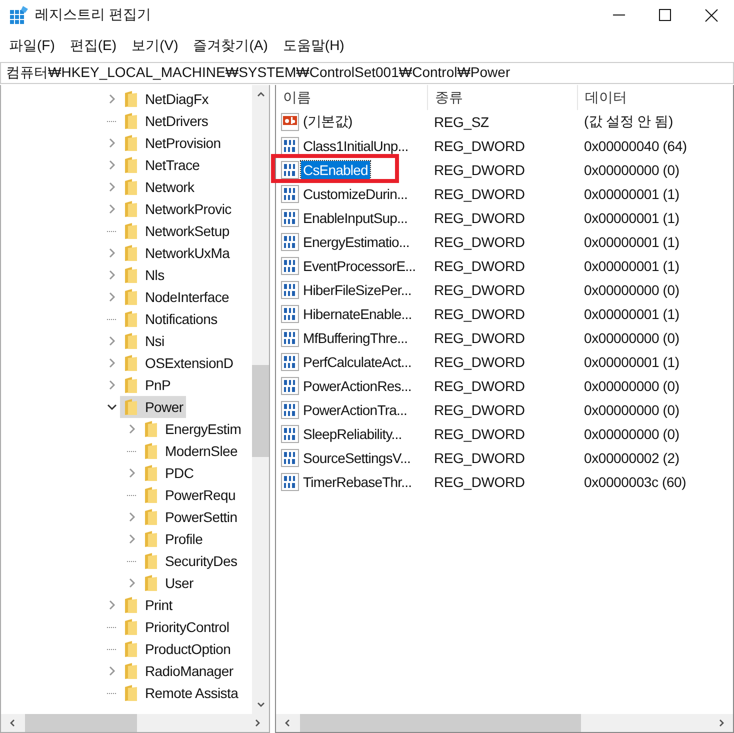 The height and width of the screenshot is (733, 734). Describe the element at coordinates (192, 429) in the screenshot. I see `tree-item: EnergyEstim` at that location.